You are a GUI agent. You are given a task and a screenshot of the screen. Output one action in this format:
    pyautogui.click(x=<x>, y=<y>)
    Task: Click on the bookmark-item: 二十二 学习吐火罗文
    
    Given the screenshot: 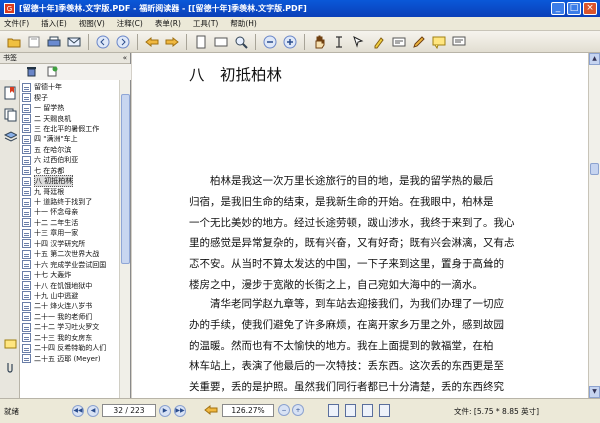 What is the action you would take?
    pyautogui.click(x=70, y=327)
    